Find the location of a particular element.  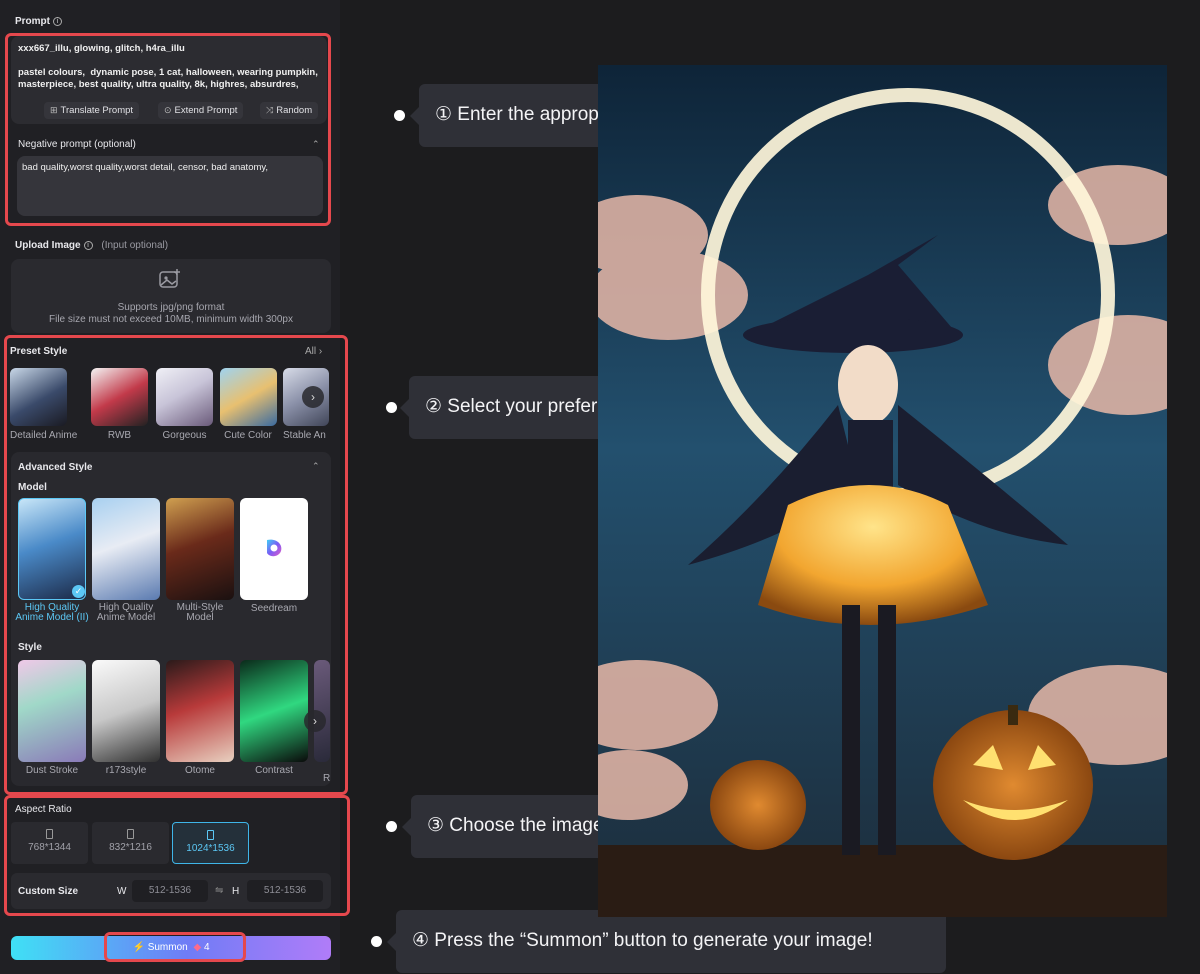

ratio-option-768x1344: 768*1344 is located at coordinates (49, 843).